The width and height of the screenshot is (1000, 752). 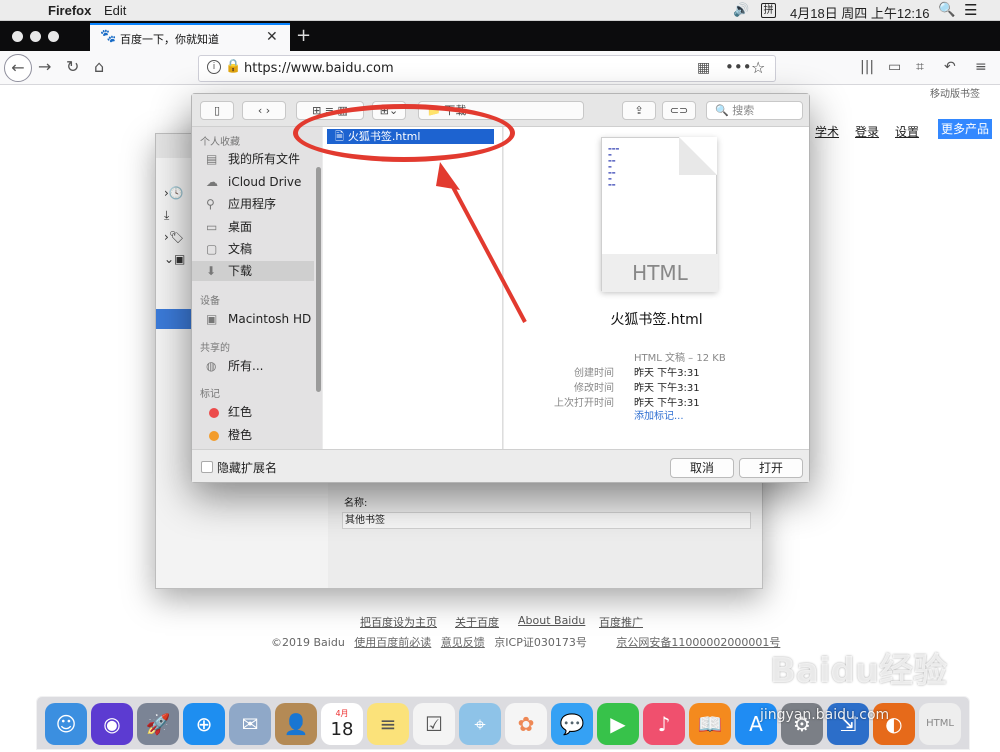 What do you see at coordinates (174, 259) in the screenshot?
I see `all-bookmarks-icon: ⌄▣` at bounding box center [174, 259].